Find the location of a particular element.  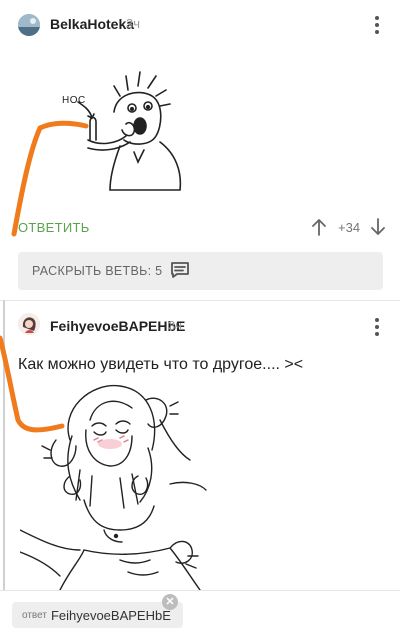

thread-line is located at coordinates (4, 445).